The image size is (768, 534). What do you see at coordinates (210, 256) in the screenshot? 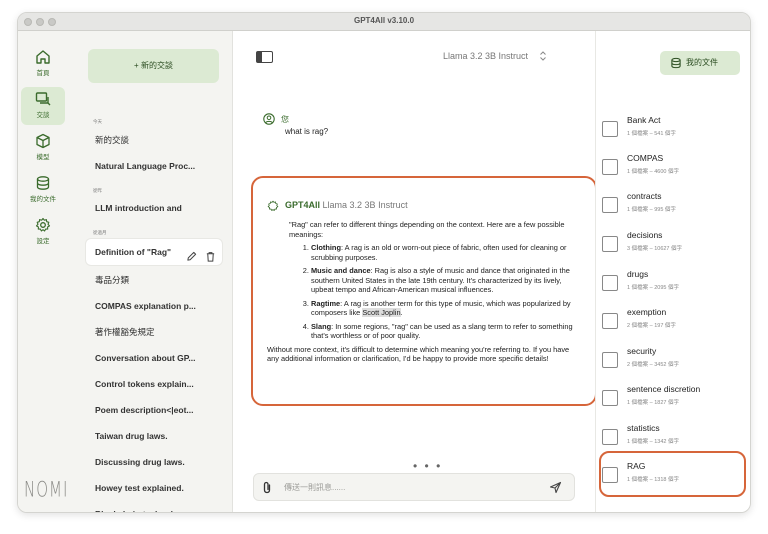
I see `trash-icon` at bounding box center [210, 256].